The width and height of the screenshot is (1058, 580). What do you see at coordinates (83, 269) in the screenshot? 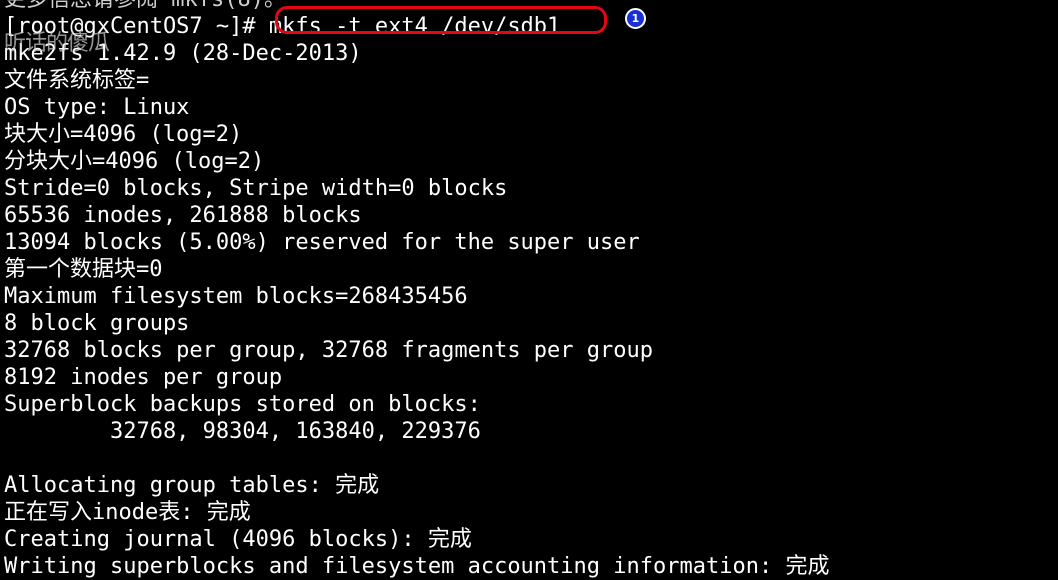
I see `terminal-line: 第一个数据块=0` at bounding box center [83, 269].